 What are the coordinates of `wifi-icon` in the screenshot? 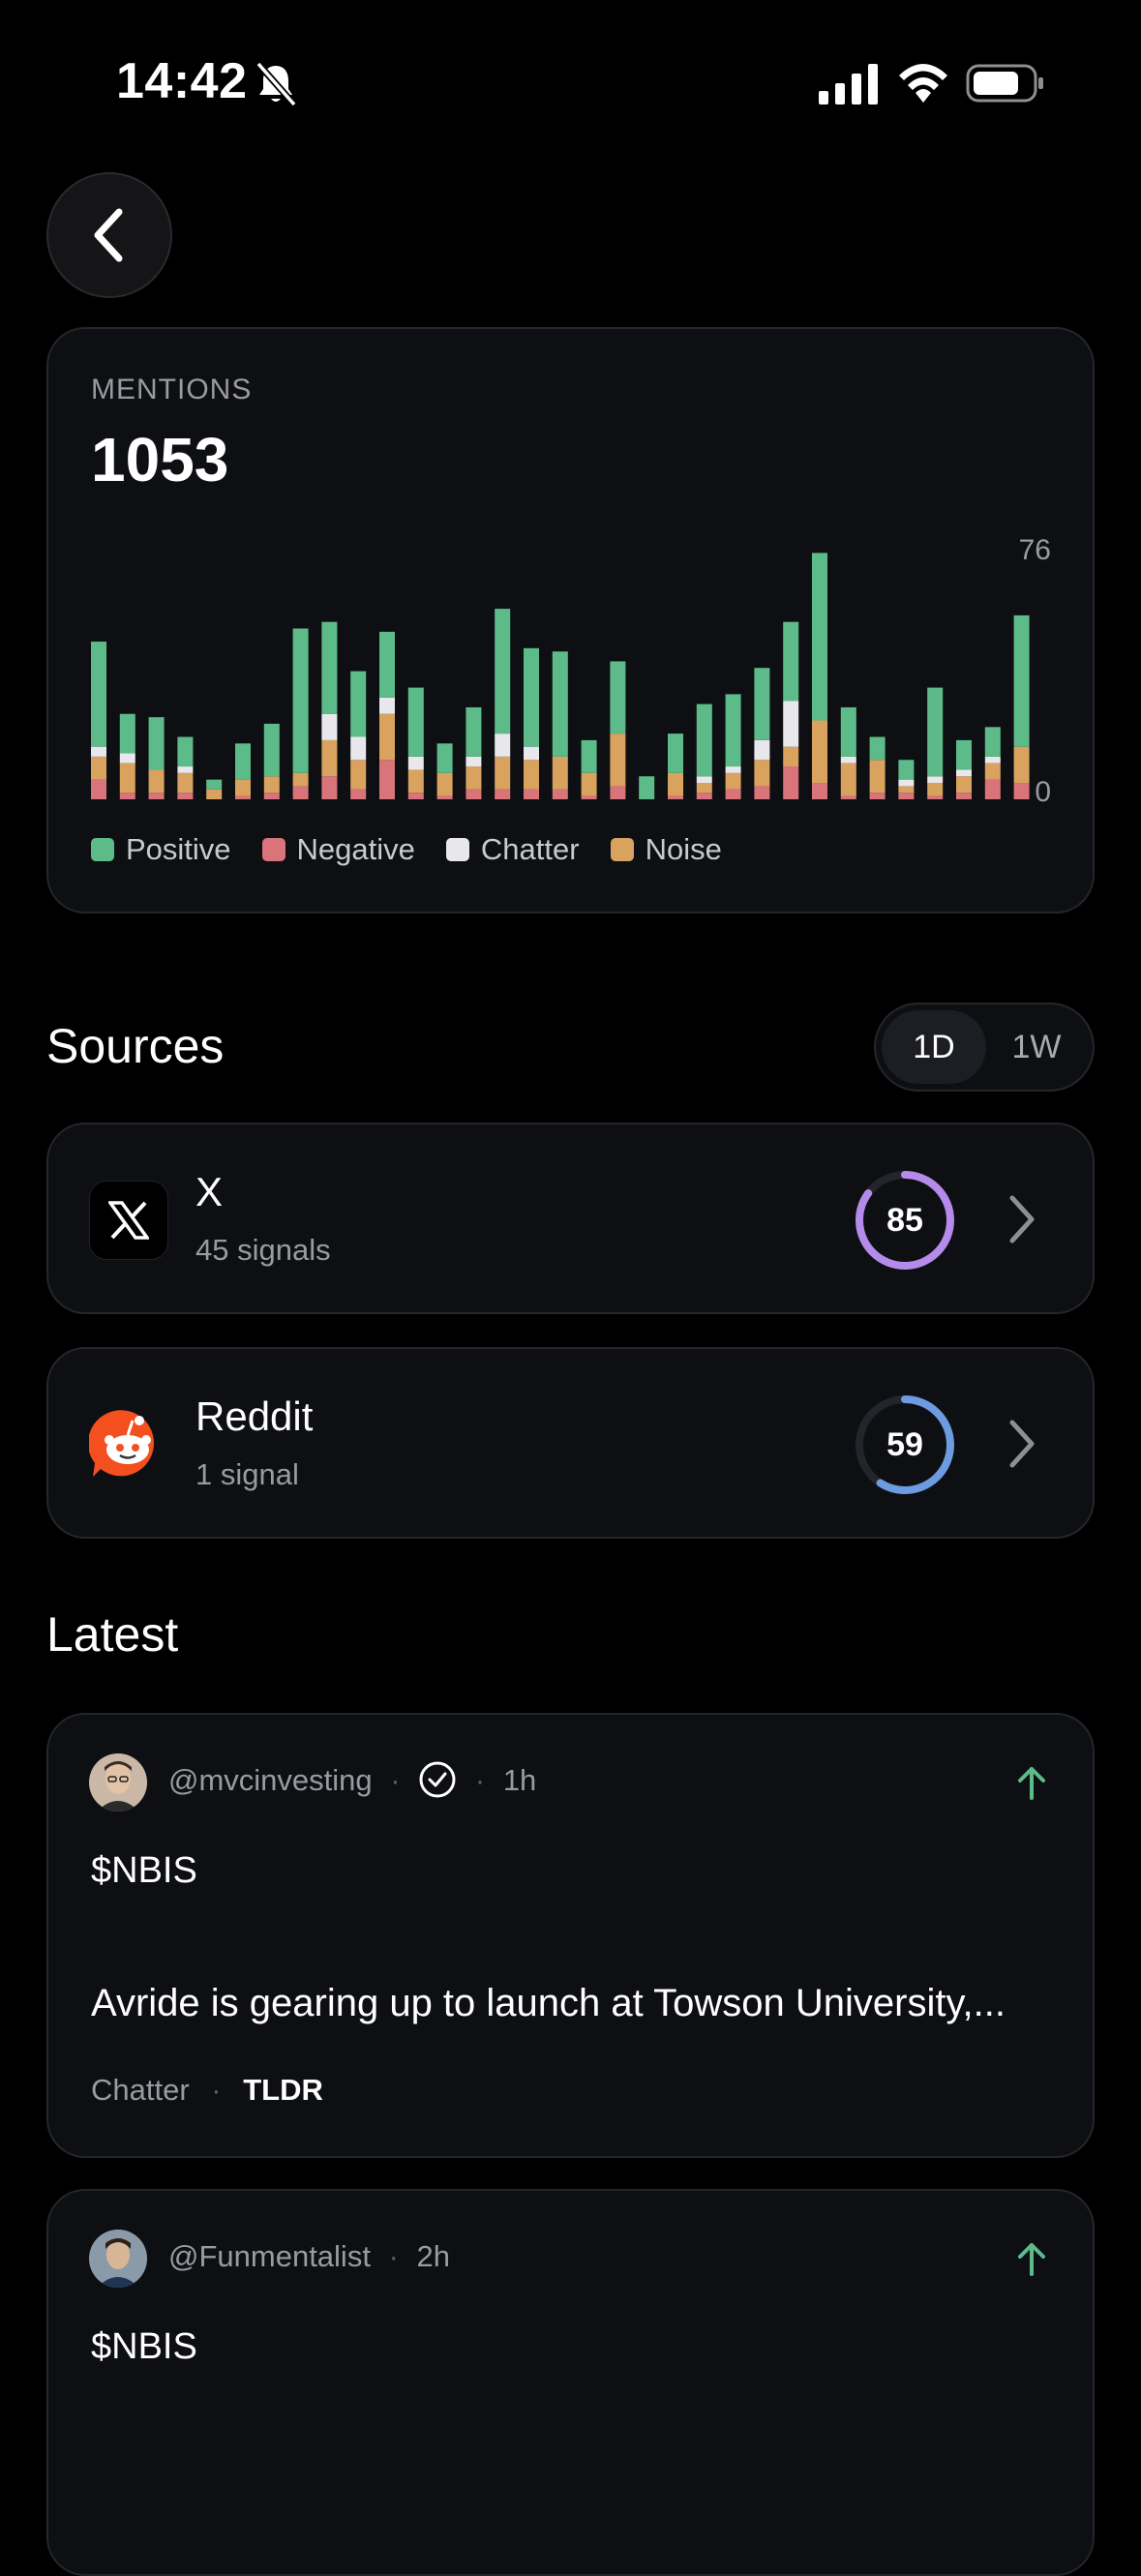 It's located at (923, 83).